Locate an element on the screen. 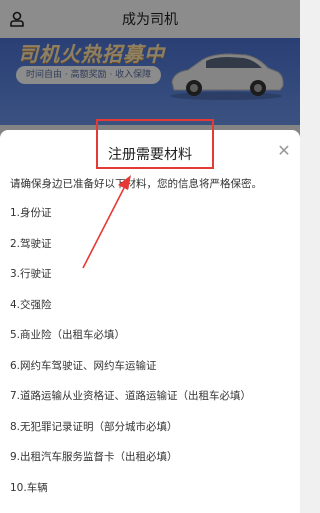  list-item: 2.驾驶证 is located at coordinates (31, 243).